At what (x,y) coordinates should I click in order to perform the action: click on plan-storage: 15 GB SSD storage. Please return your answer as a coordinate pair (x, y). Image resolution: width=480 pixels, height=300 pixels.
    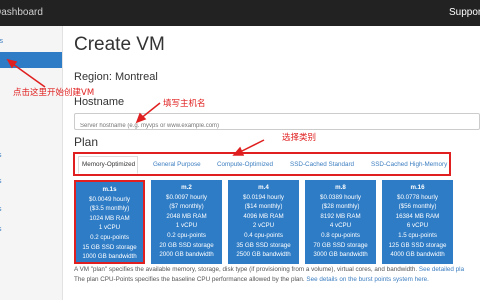
    Looking at the image, I should click on (109, 247).